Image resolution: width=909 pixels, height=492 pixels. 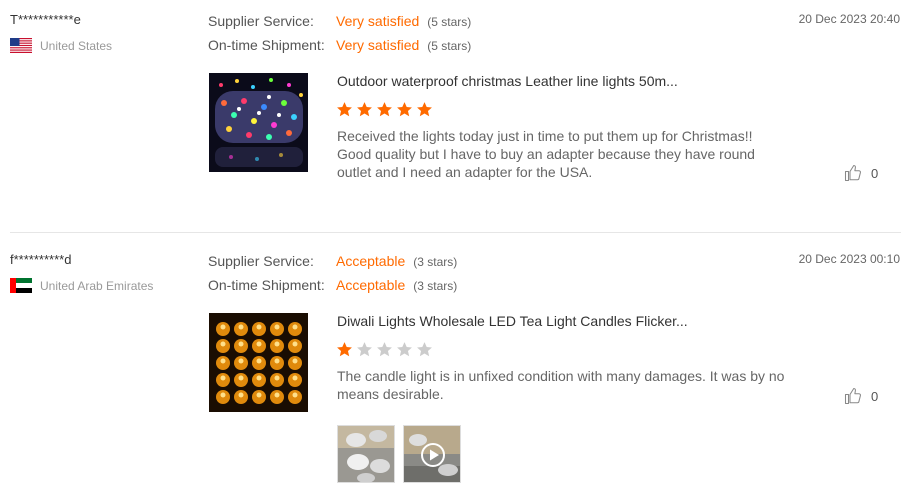 I want to click on buyer-country: United Arab Emirates, so click(x=81, y=285).